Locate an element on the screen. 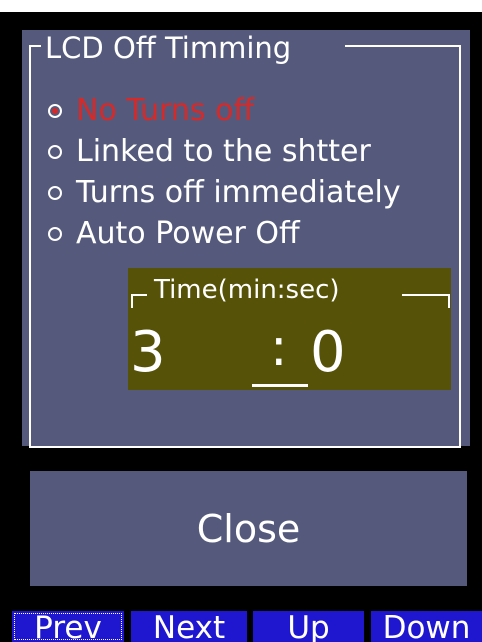 The height and width of the screenshot is (642, 482). option-auto-power-off: Auto Power Off is located at coordinates (224, 233).